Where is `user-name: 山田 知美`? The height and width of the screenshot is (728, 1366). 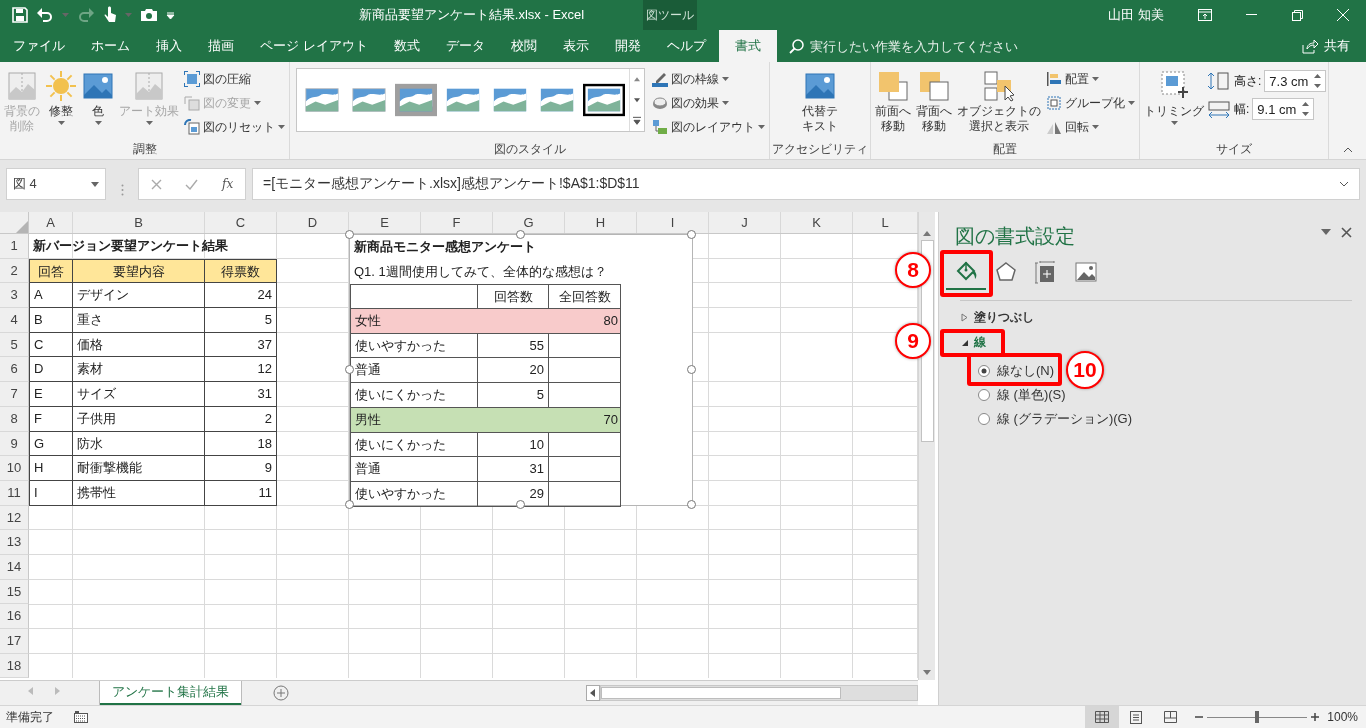
user-name: 山田 知美 is located at coordinates (1136, 15).